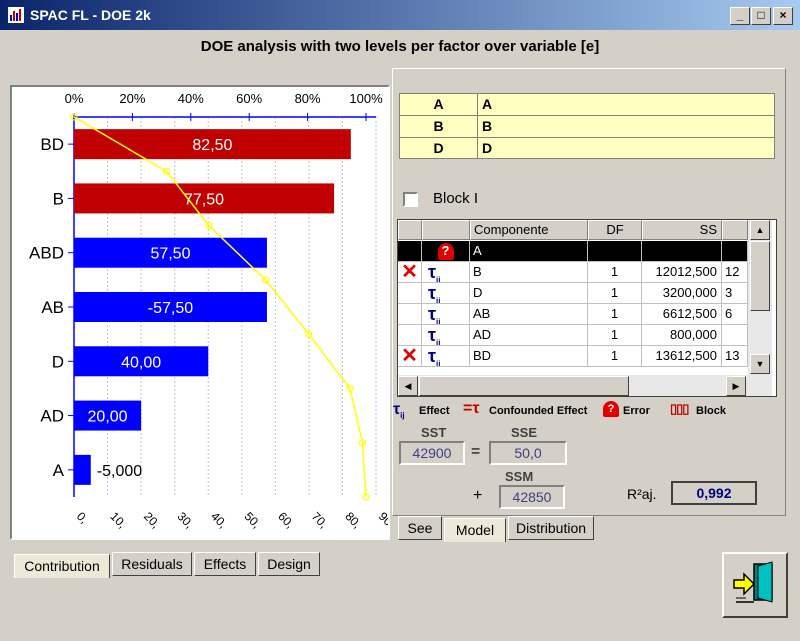 Image resolution: width=800 pixels, height=641 pixels. What do you see at coordinates (152, 564) in the screenshot?
I see `tab-residuals: Residuals` at bounding box center [152, 564].